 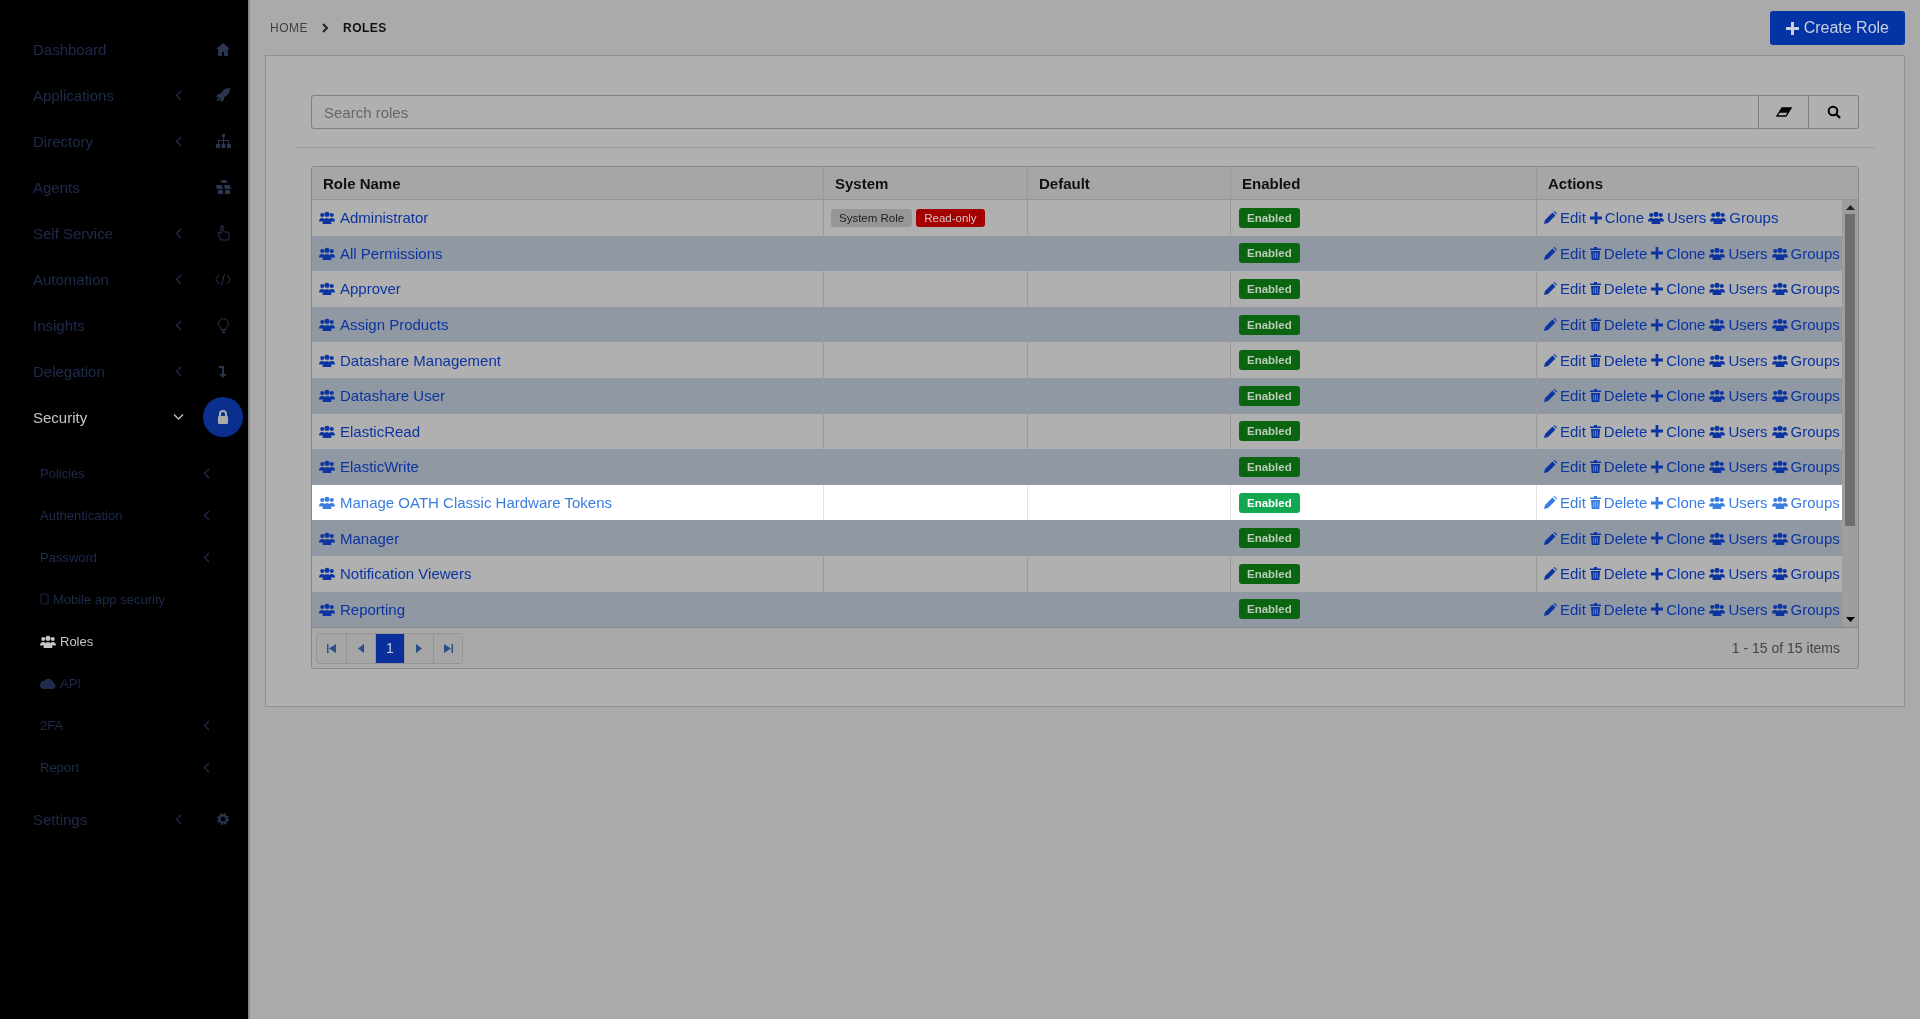 I want to click on plus-icon, so click(x=1657, y=395).